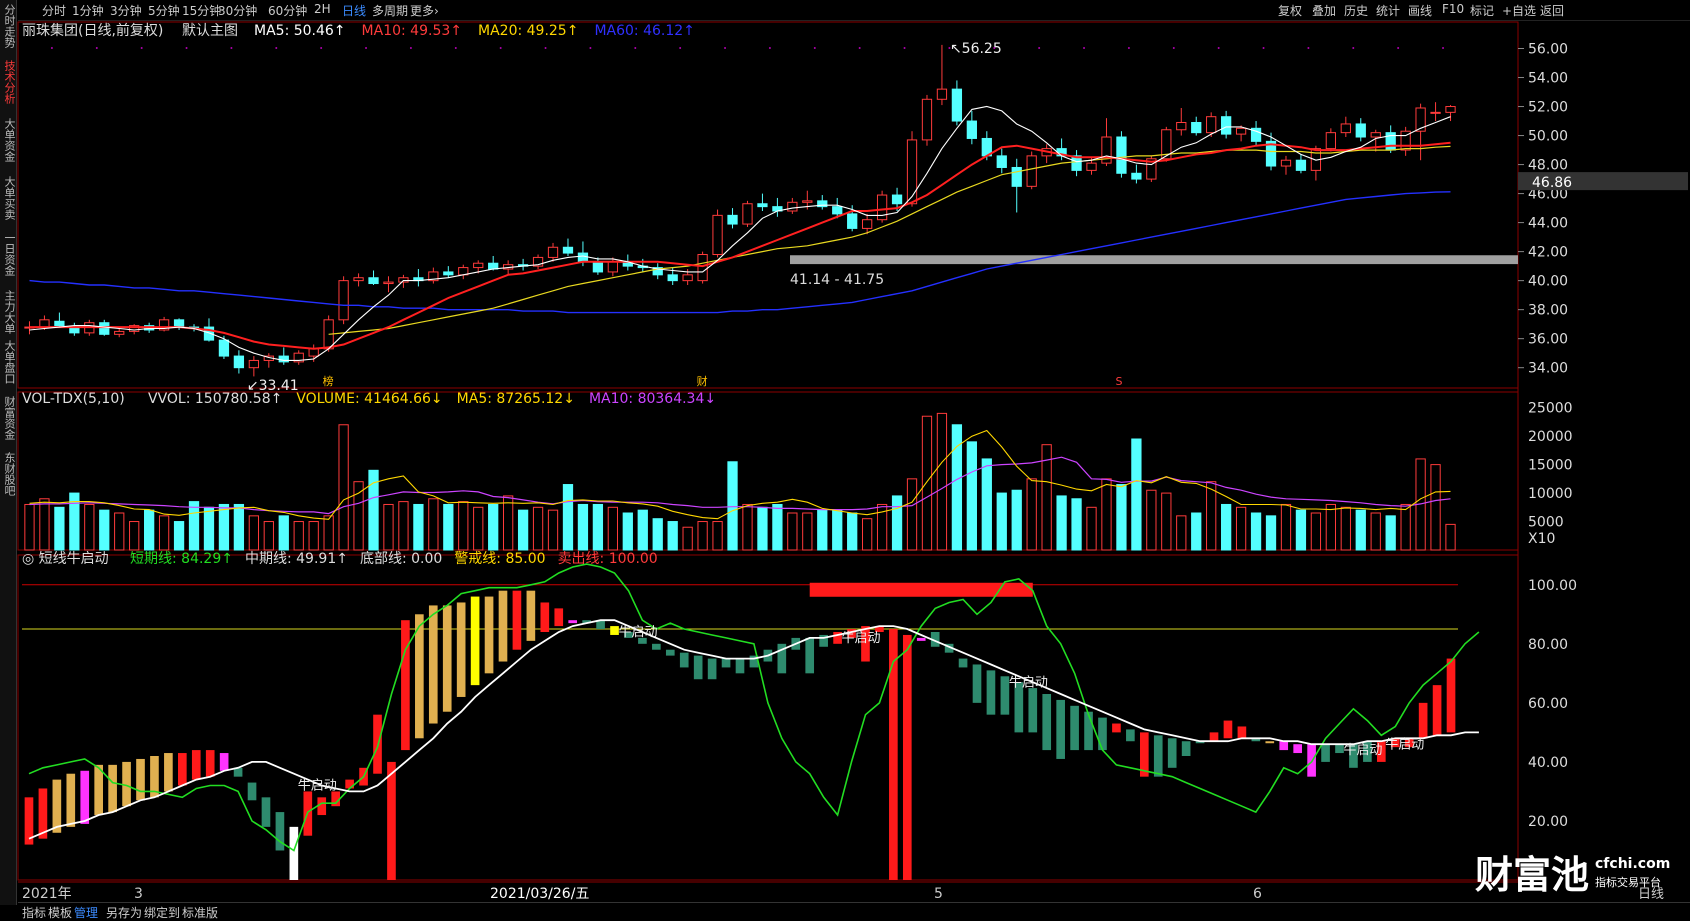 The width and height of the screenshot is (1690, 921). I want to click on x-axis-label-0: 2021年, so click(47, 894).